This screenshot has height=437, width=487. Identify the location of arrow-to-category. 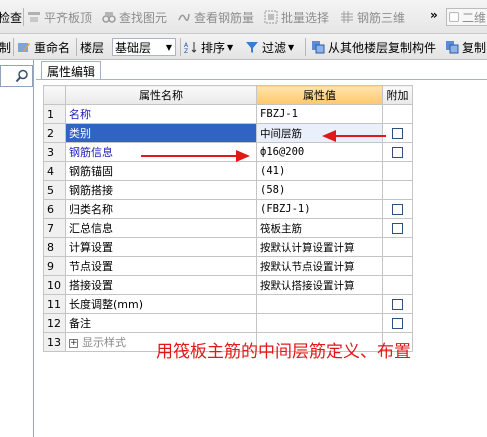
(354, 136).